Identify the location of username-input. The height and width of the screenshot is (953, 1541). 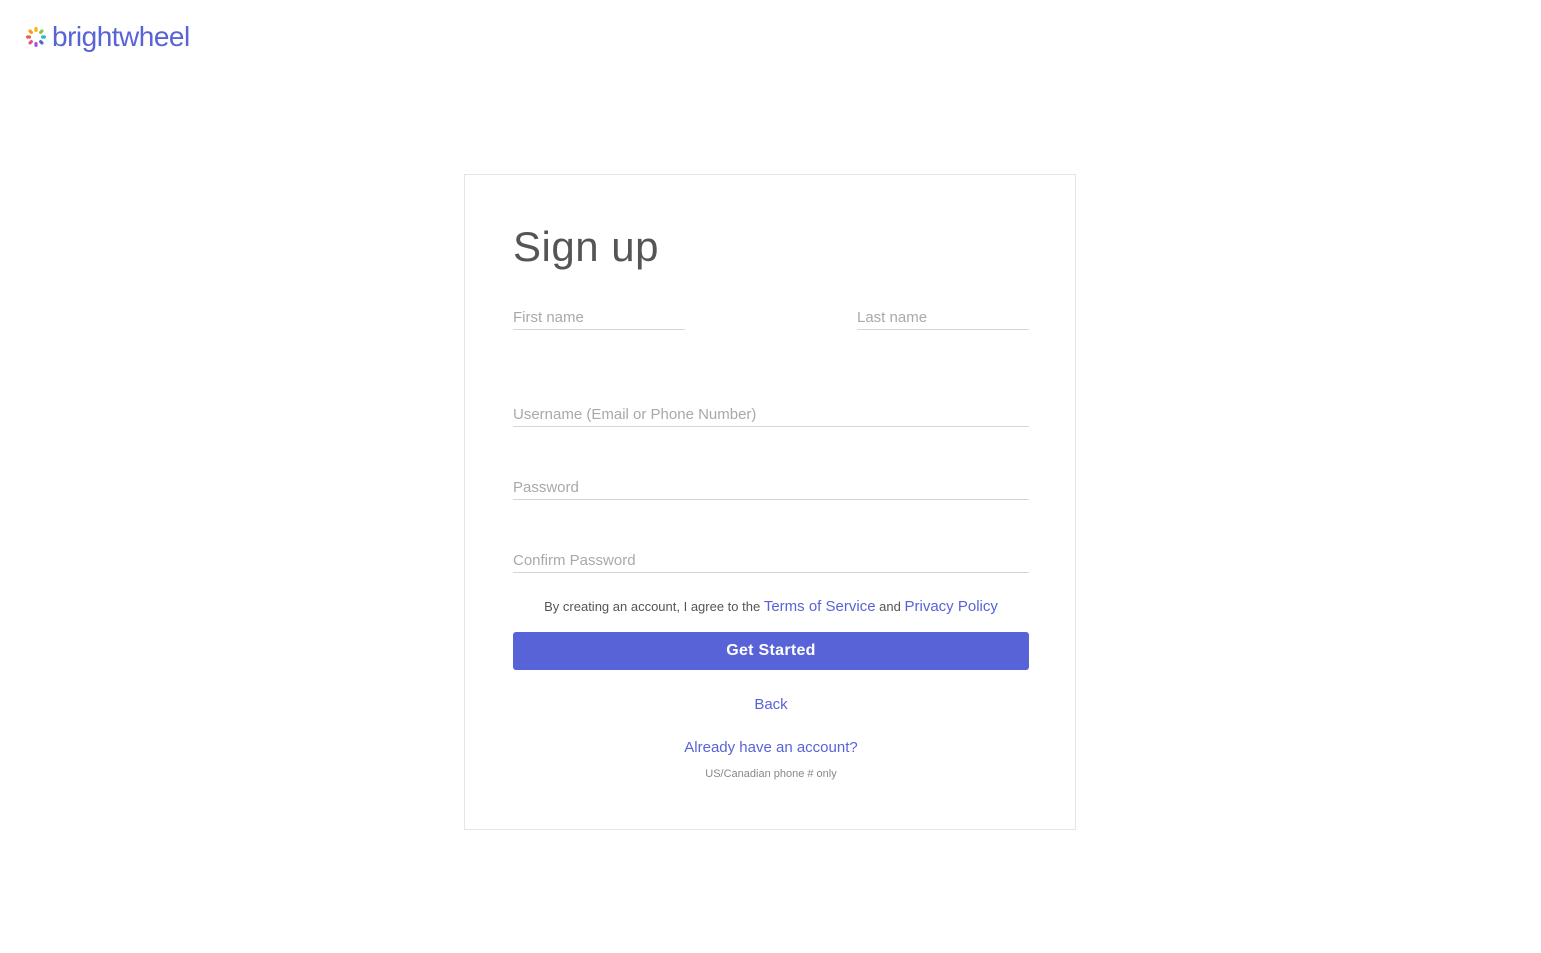
(771, 414).